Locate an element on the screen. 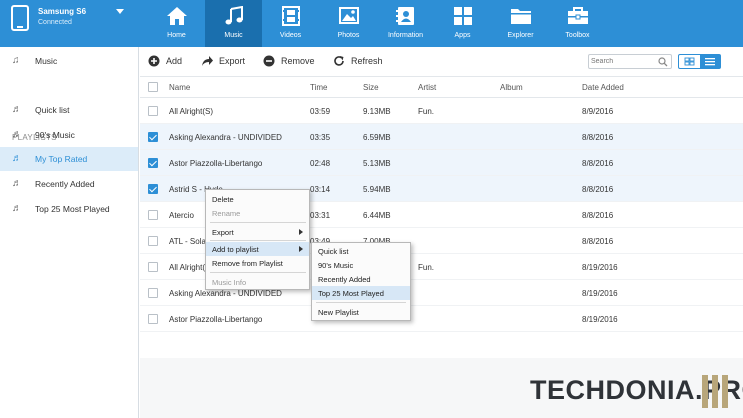 This screenshot has height=418, width=743. add-button: Add is located at coordinates (171, 62).